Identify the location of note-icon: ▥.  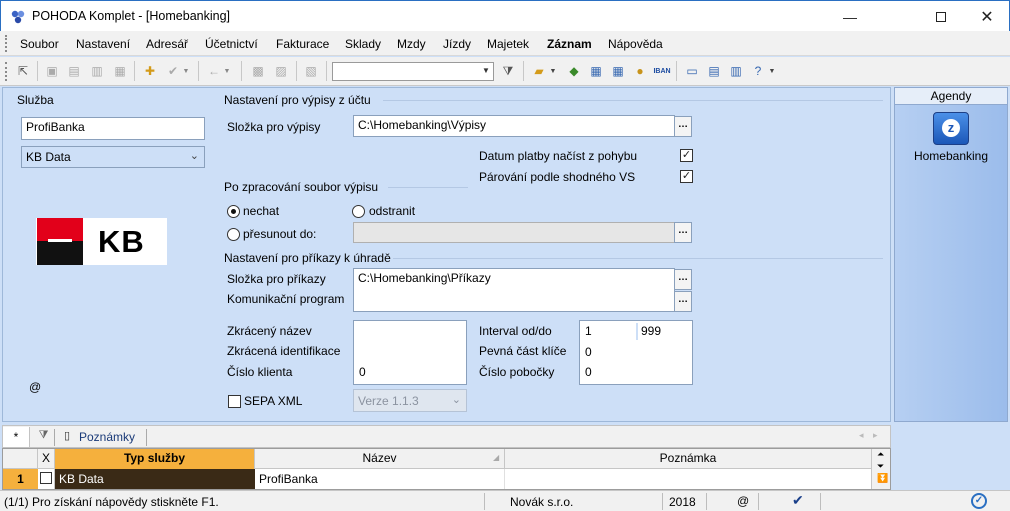
(736, 71).